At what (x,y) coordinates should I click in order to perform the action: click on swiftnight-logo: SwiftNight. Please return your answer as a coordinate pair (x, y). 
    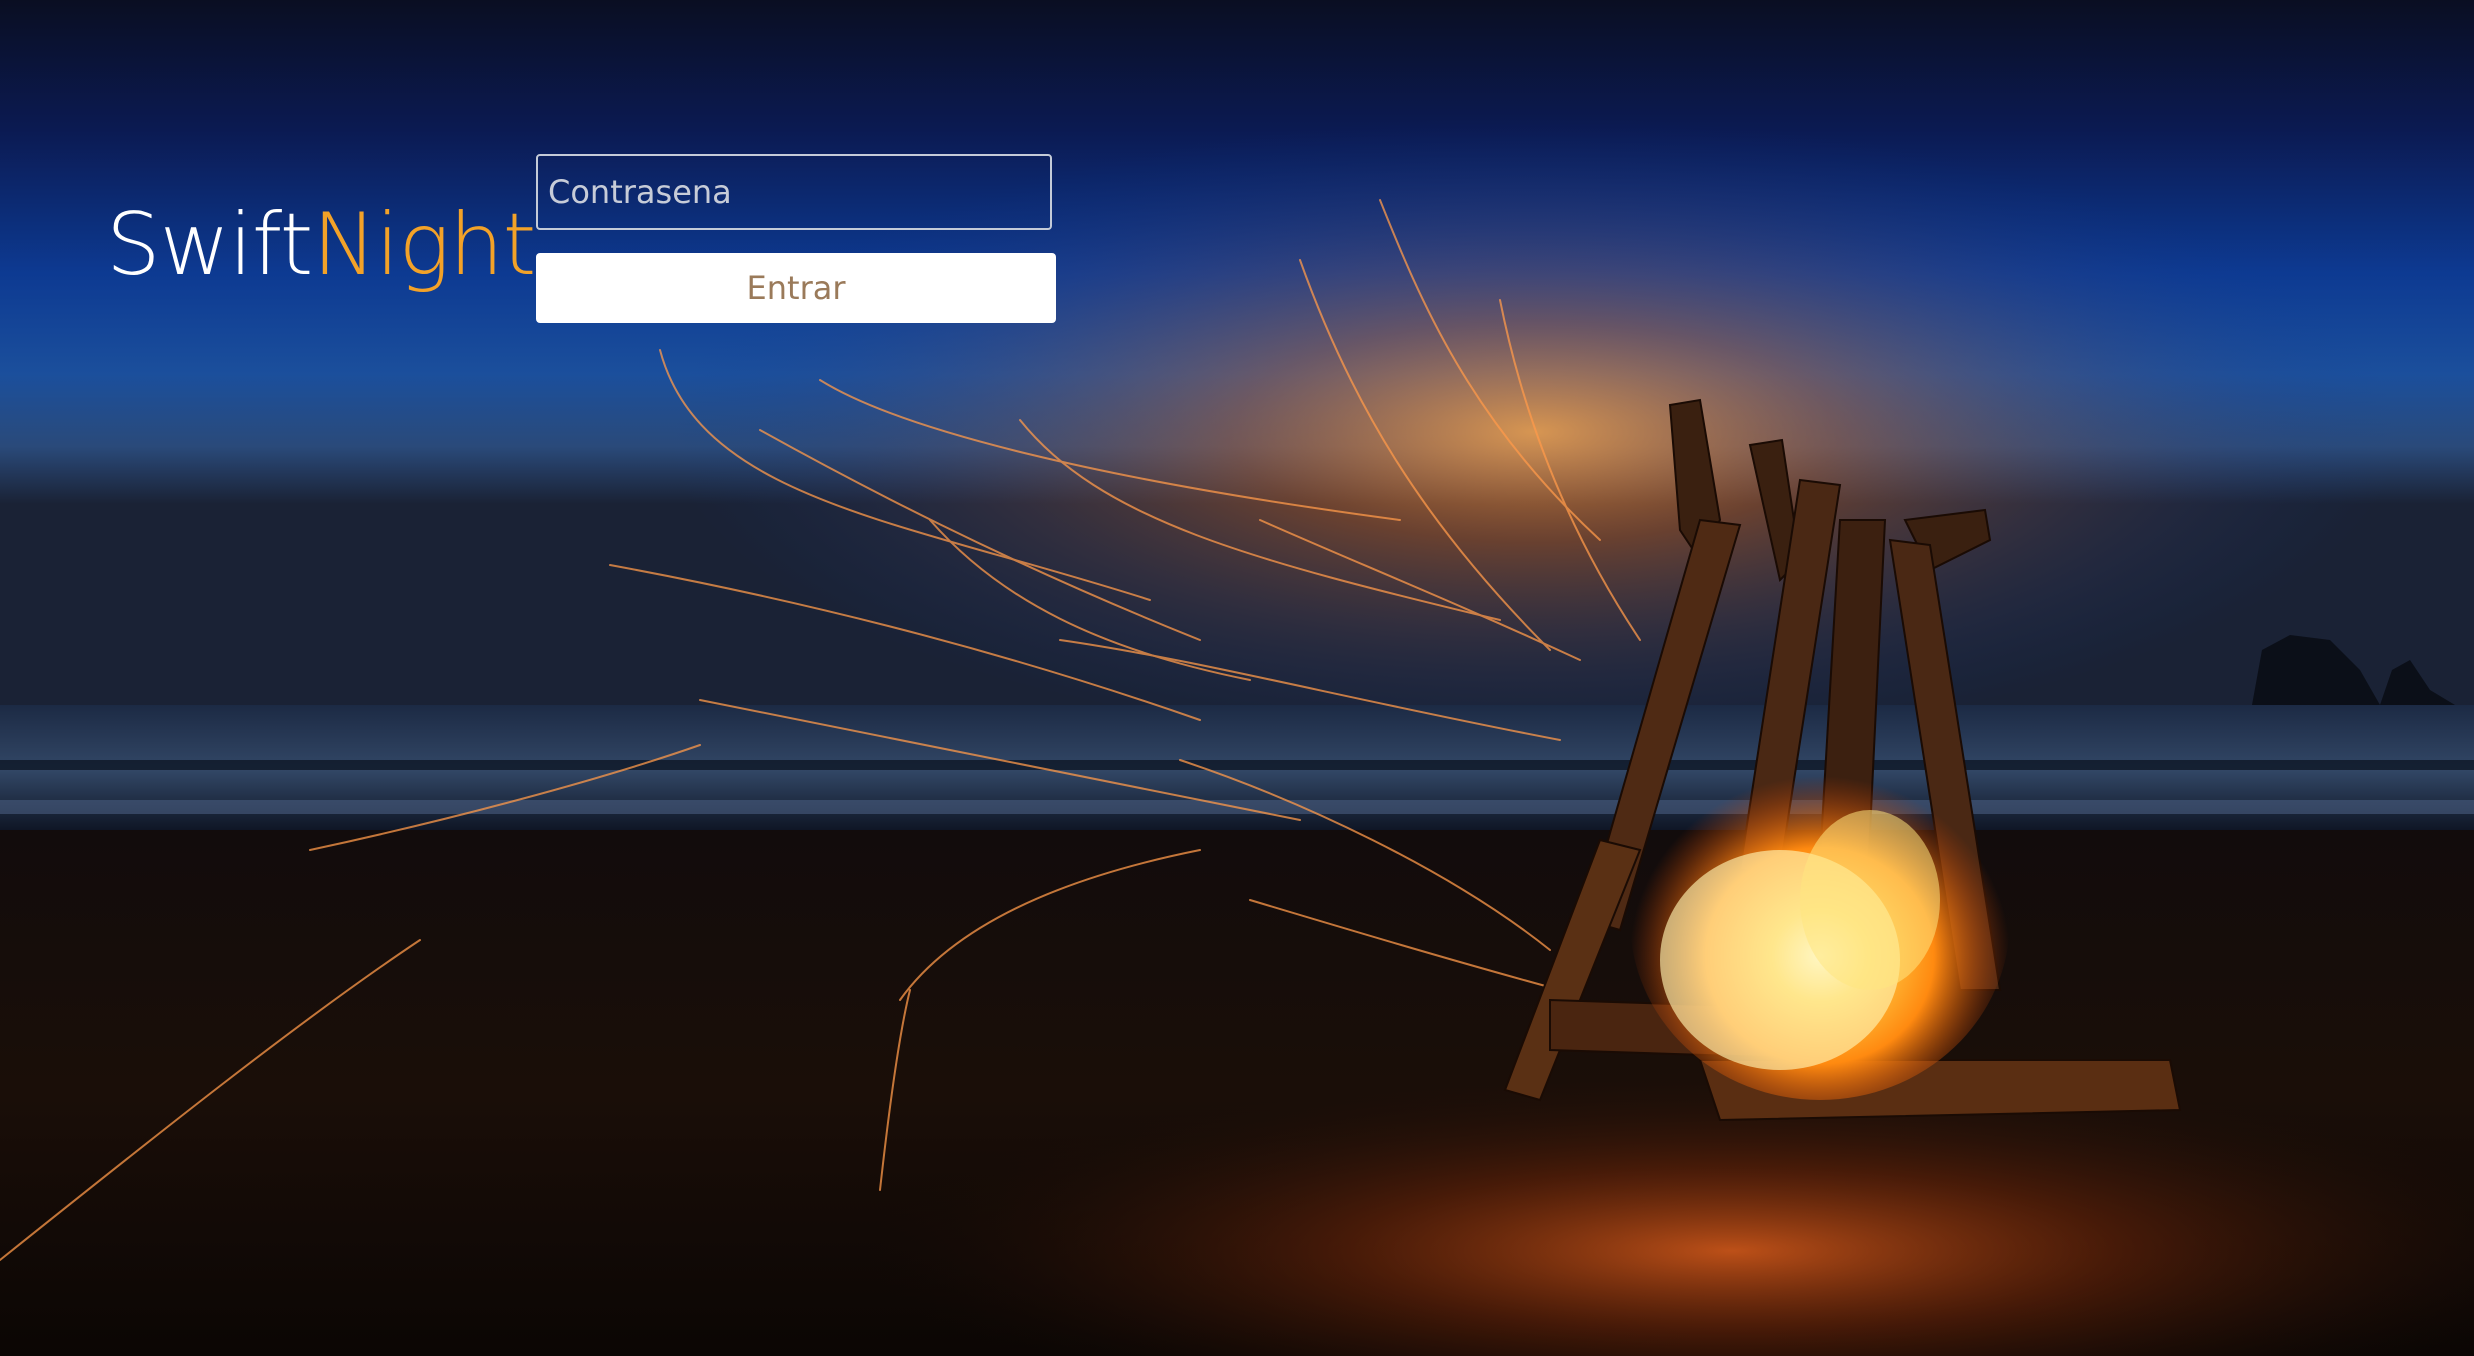
    Looking at the image, I should click on (321, 245).